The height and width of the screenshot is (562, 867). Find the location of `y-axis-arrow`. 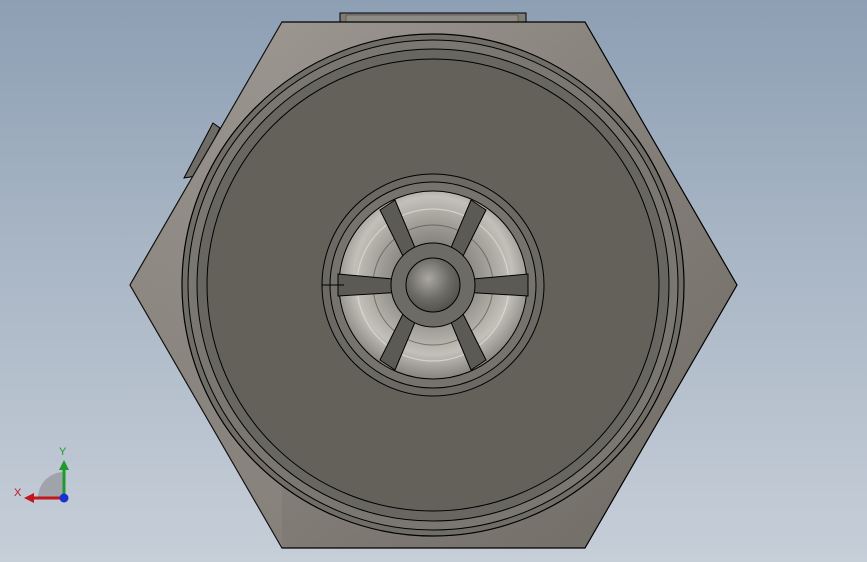

y-axis-arrow is located at coordinates (64, 465).